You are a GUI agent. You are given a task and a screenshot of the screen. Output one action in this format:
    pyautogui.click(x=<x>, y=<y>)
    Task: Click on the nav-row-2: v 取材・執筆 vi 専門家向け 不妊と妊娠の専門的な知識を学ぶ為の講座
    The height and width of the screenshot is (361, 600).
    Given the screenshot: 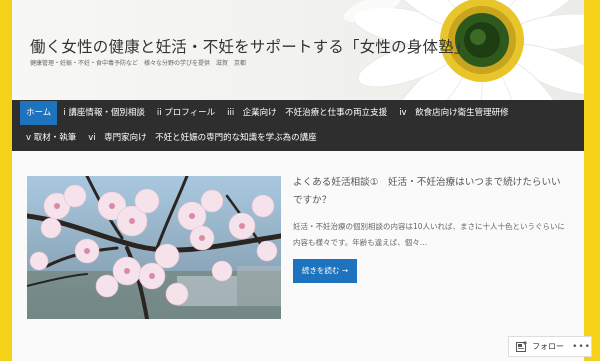 What is the action you would take?
    pyautogui.click(x=171, y=138)
    